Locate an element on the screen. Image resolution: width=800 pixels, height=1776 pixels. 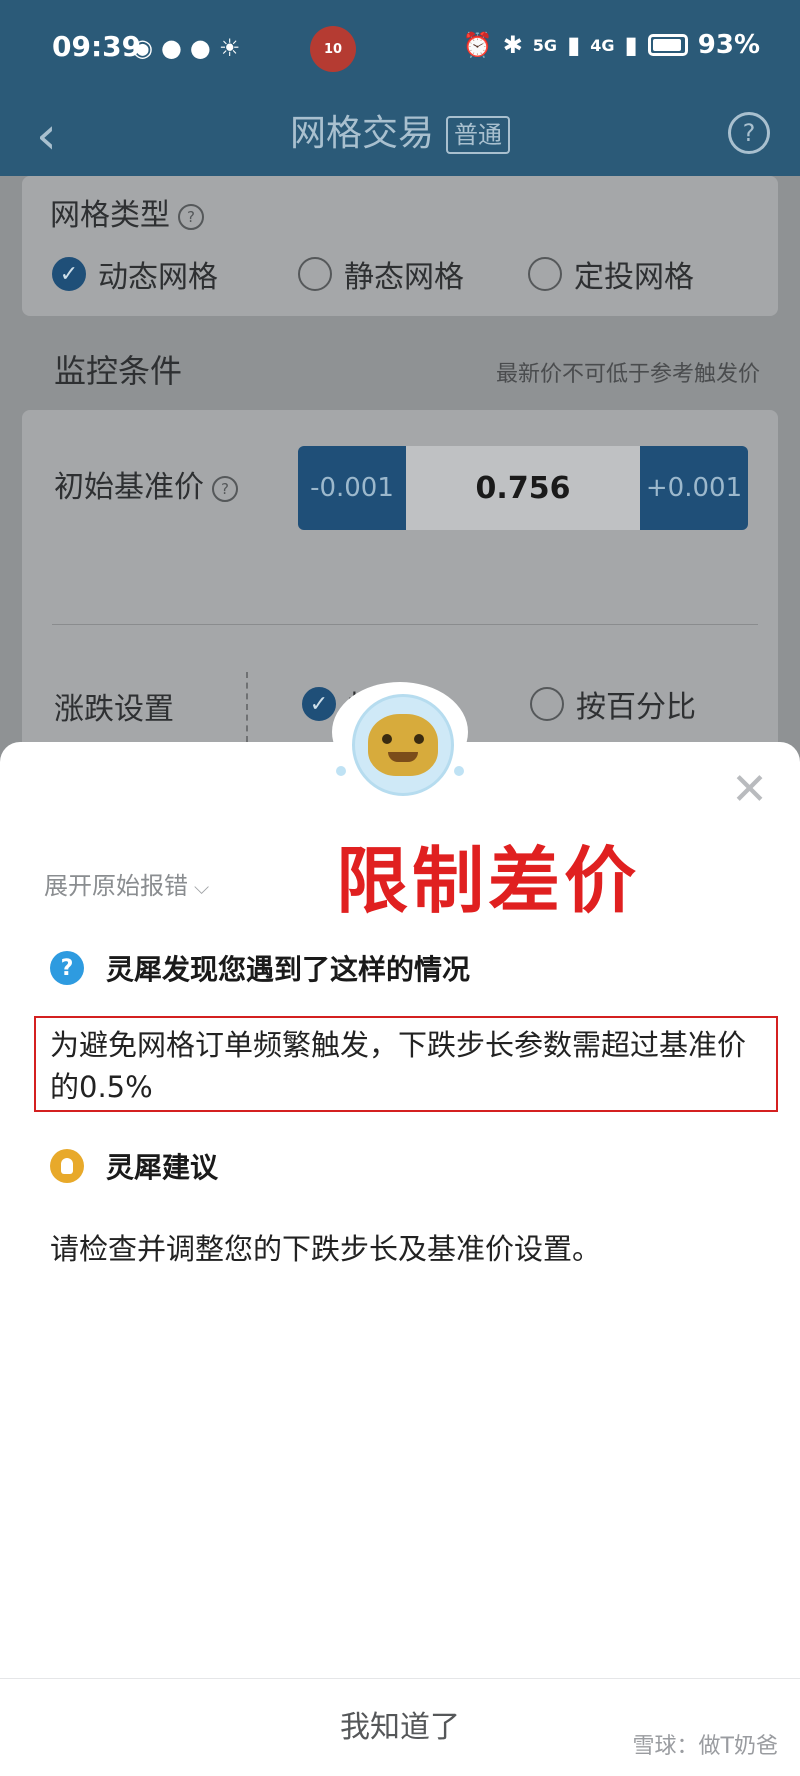
lightbulb-icon is located at coordinates (67, 1166).